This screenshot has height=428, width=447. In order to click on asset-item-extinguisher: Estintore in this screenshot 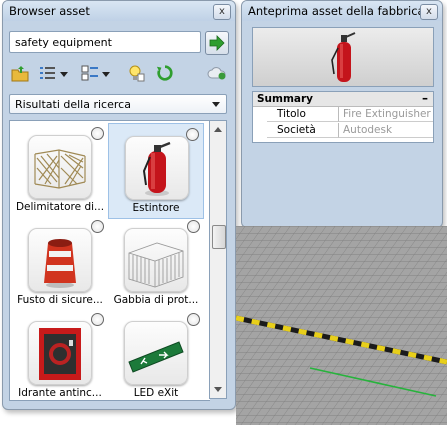, I will do `click(156, 171)`.